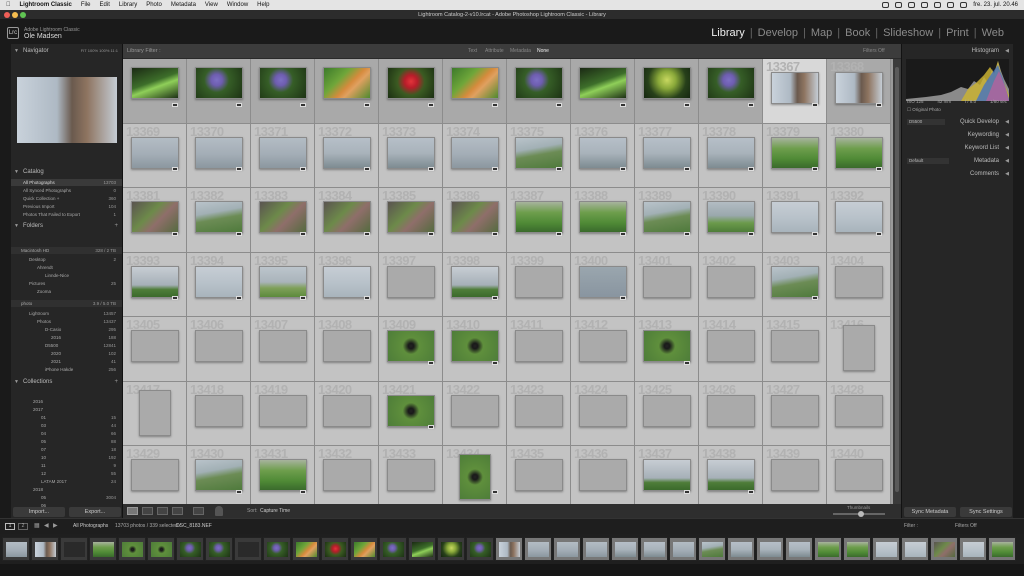 The image size is (1024, 576). Describe the element at coordinates (66, 51) in the screenshot. I see `navigator-header: ▼ Navigator FIT 100% 100% 11:1` at that location.